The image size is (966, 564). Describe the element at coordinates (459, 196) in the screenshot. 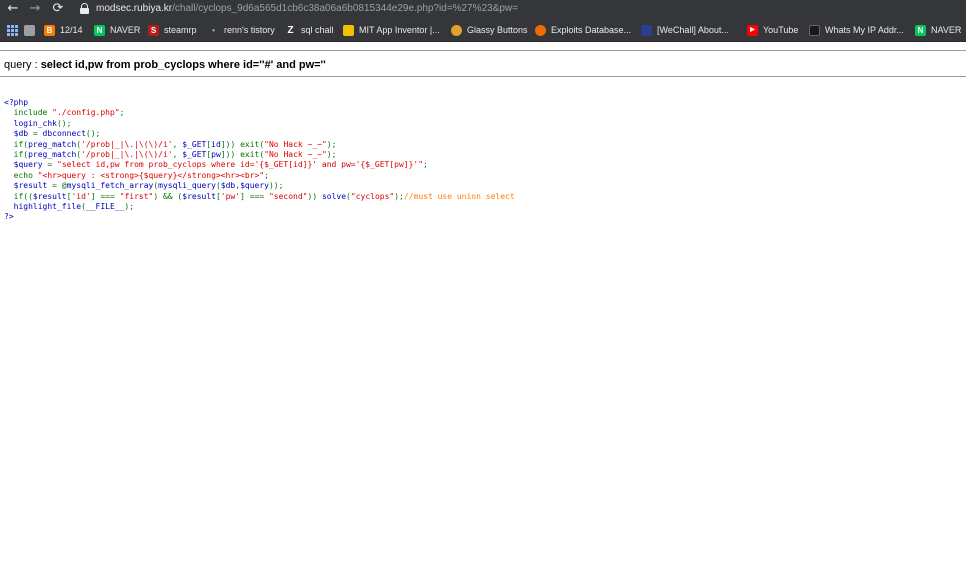

I see `code-token: //must use union select` at that location.